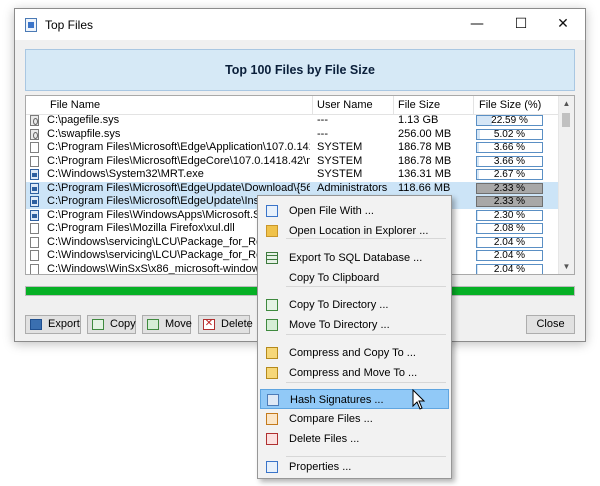 The height and width of the screenshot is (486, 600). I want to click on table-row: C:\pagefile.sys --- 1.13 GB 22.59 %, so click(293, 121).